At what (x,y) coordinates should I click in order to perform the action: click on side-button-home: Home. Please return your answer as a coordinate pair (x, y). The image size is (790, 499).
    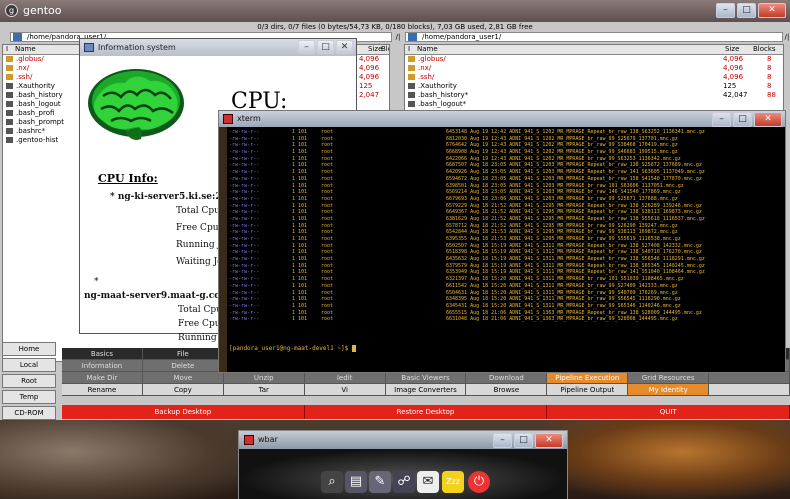
    Looking at the image, I should click on (29, 349).